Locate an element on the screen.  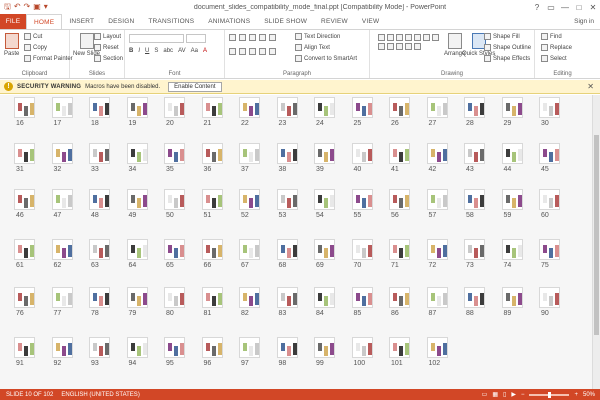
copy-button: Copy is located at coordinates (35, 47).